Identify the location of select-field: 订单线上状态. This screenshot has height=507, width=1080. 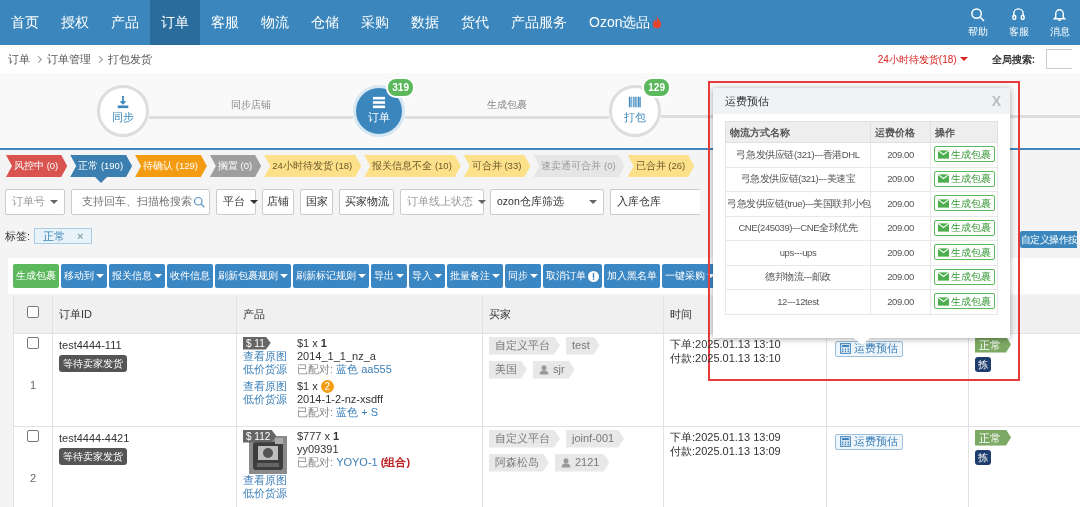
(442, 202).